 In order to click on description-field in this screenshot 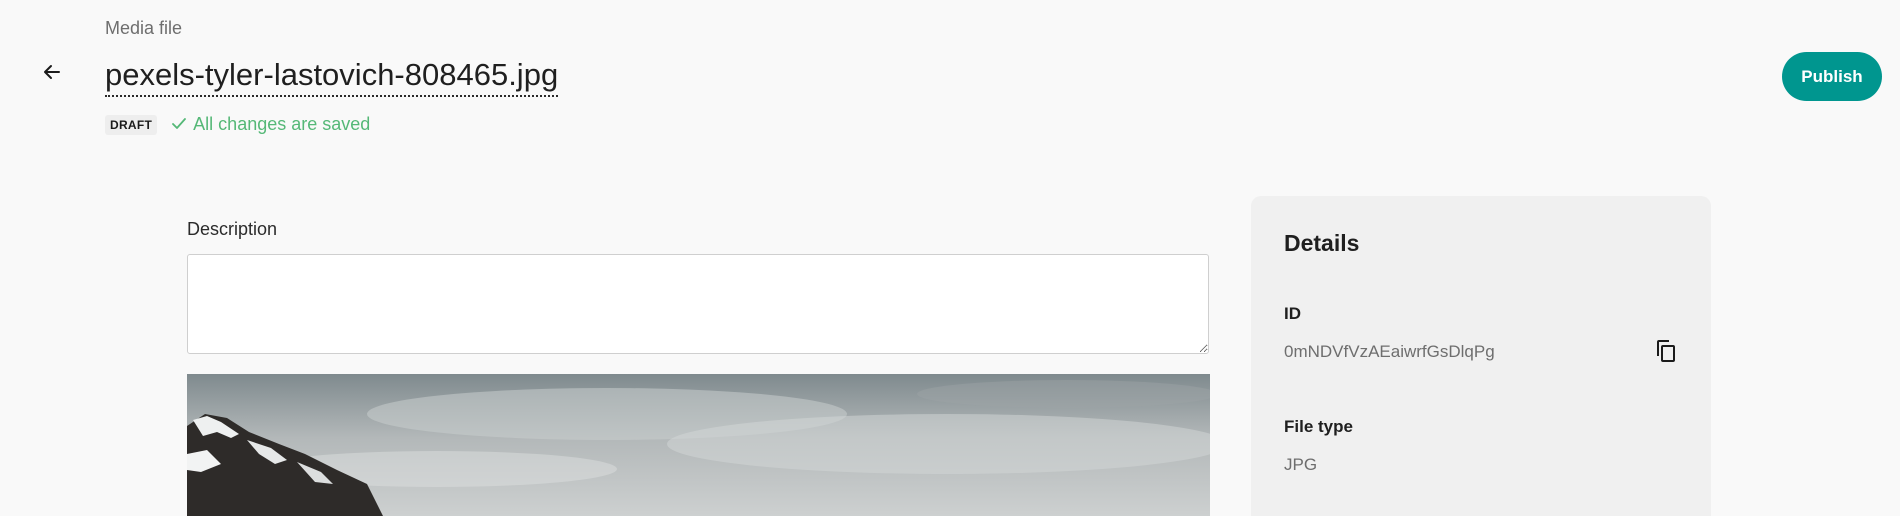, I will do `click(698, 304)`.